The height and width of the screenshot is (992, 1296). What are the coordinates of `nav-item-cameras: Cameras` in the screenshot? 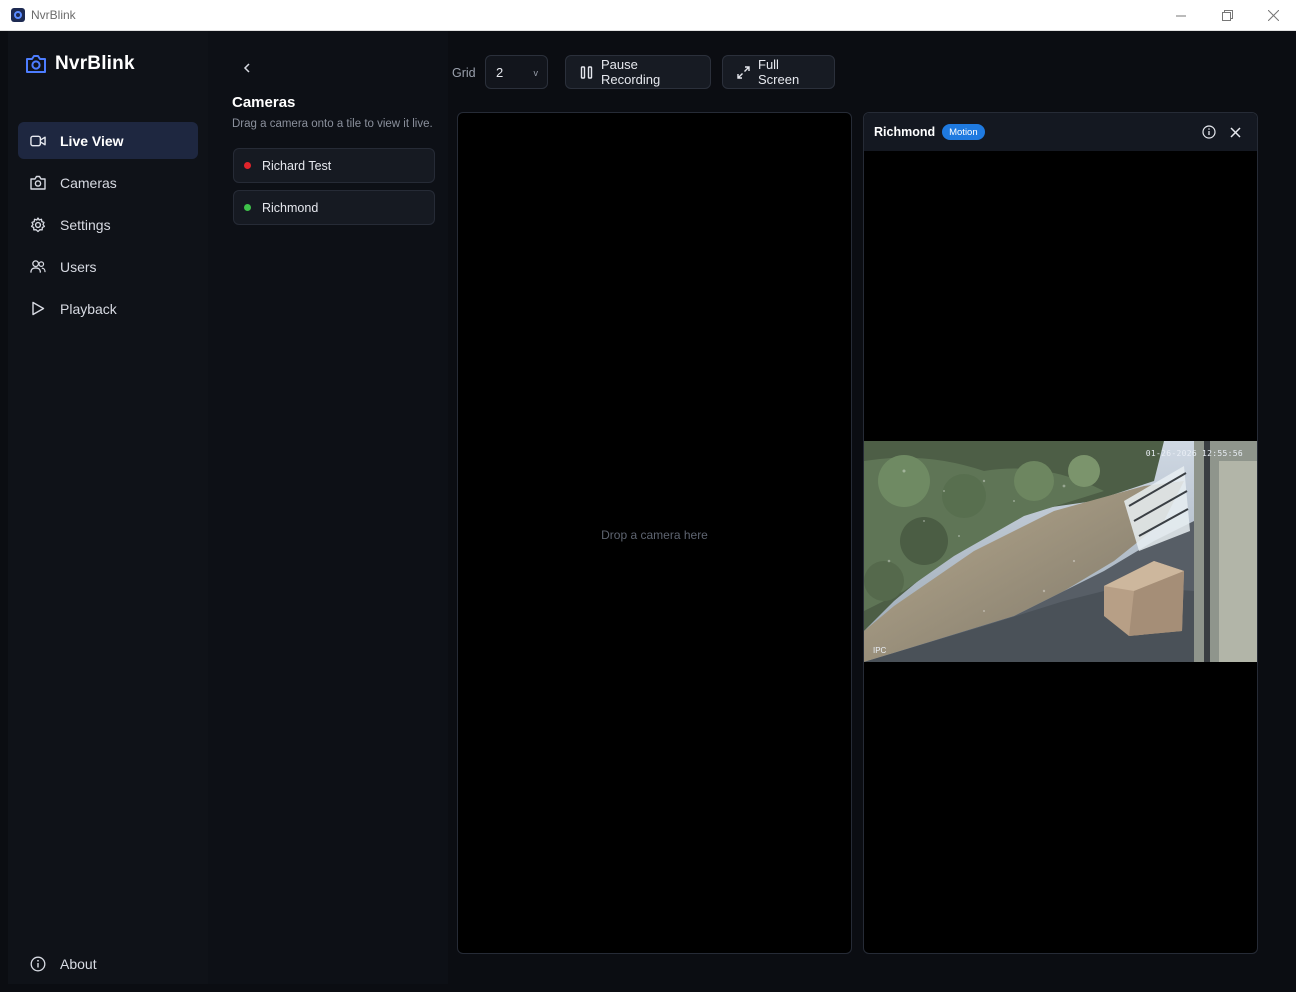 It's located at (108, 182).